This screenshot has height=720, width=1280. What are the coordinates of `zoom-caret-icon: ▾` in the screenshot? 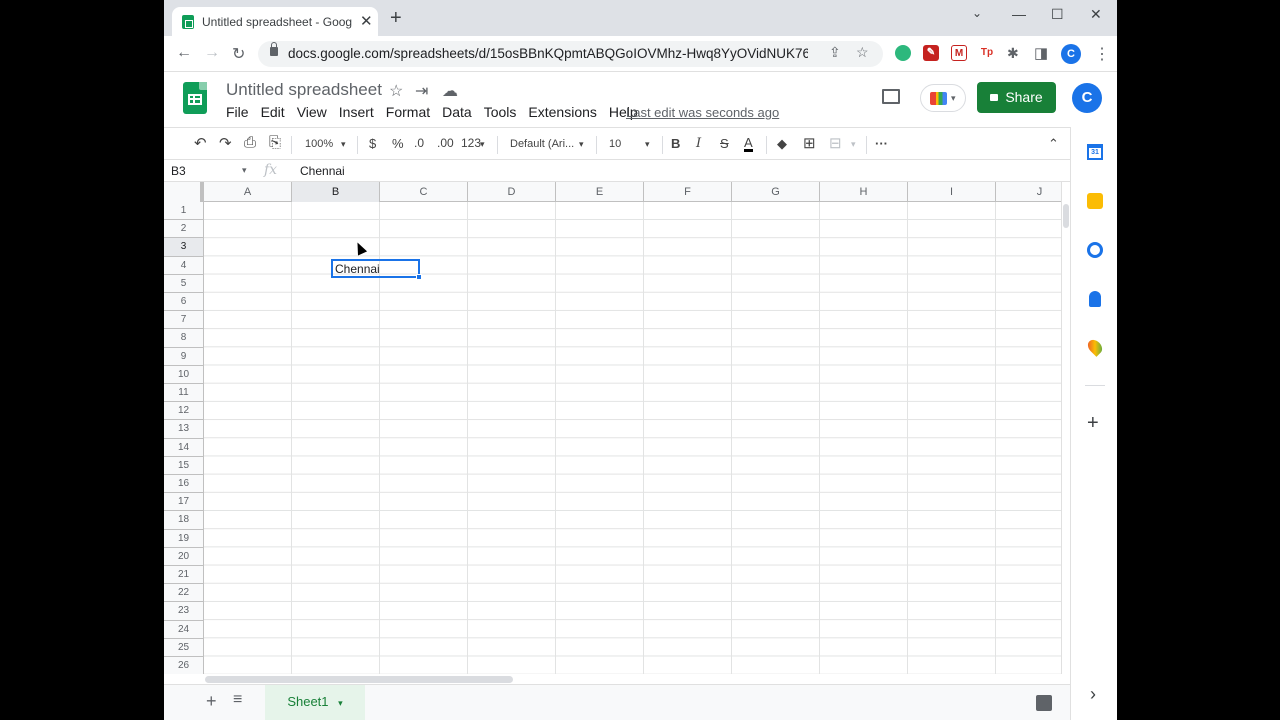 It's located at (343, 144).